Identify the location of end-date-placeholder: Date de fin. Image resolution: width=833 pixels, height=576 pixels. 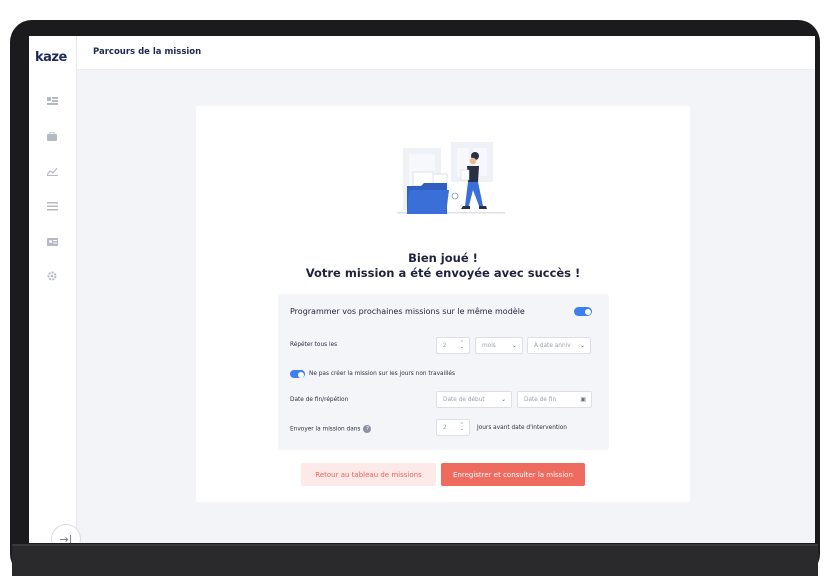
(540, 399).